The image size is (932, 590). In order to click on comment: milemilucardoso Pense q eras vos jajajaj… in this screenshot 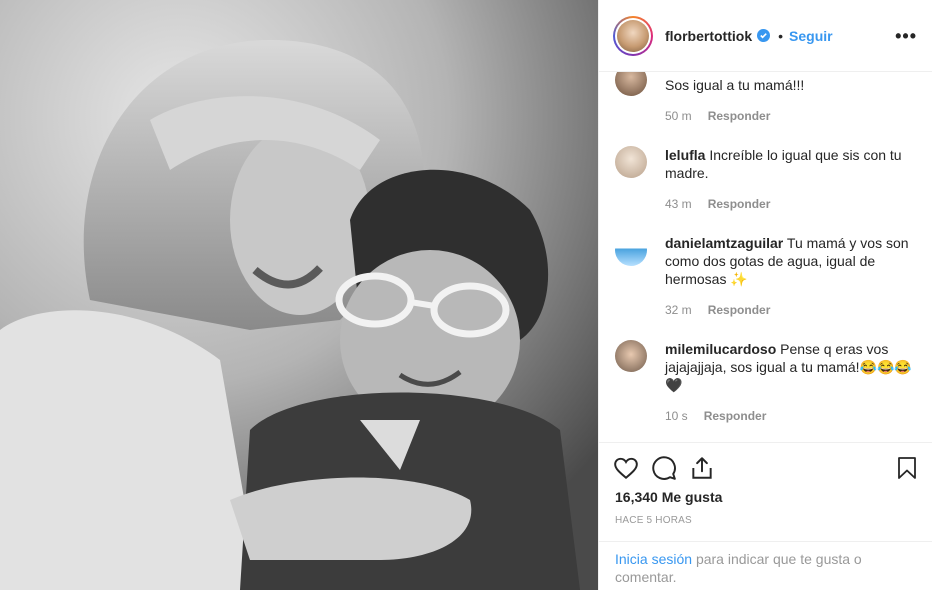, I will do `click(765, 385)`.